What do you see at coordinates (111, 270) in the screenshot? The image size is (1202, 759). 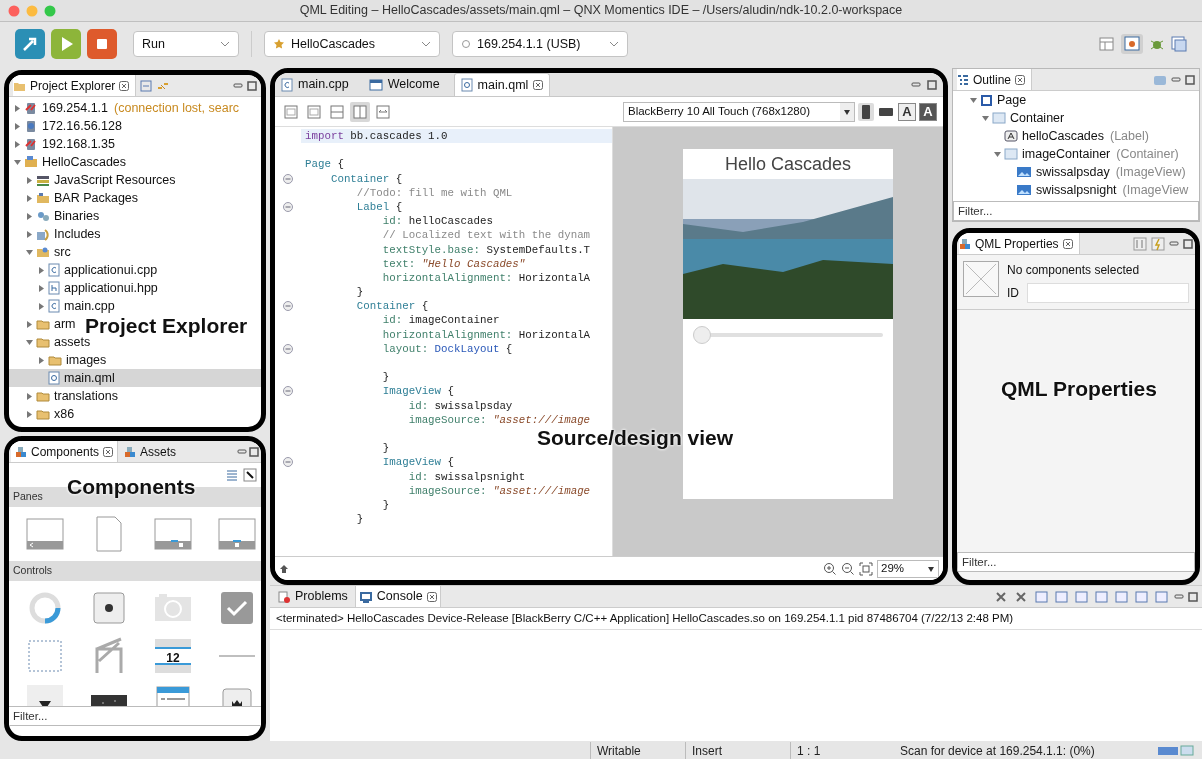 I see `tree-item: applicationui.cpp` at bounding box center [111, 270].